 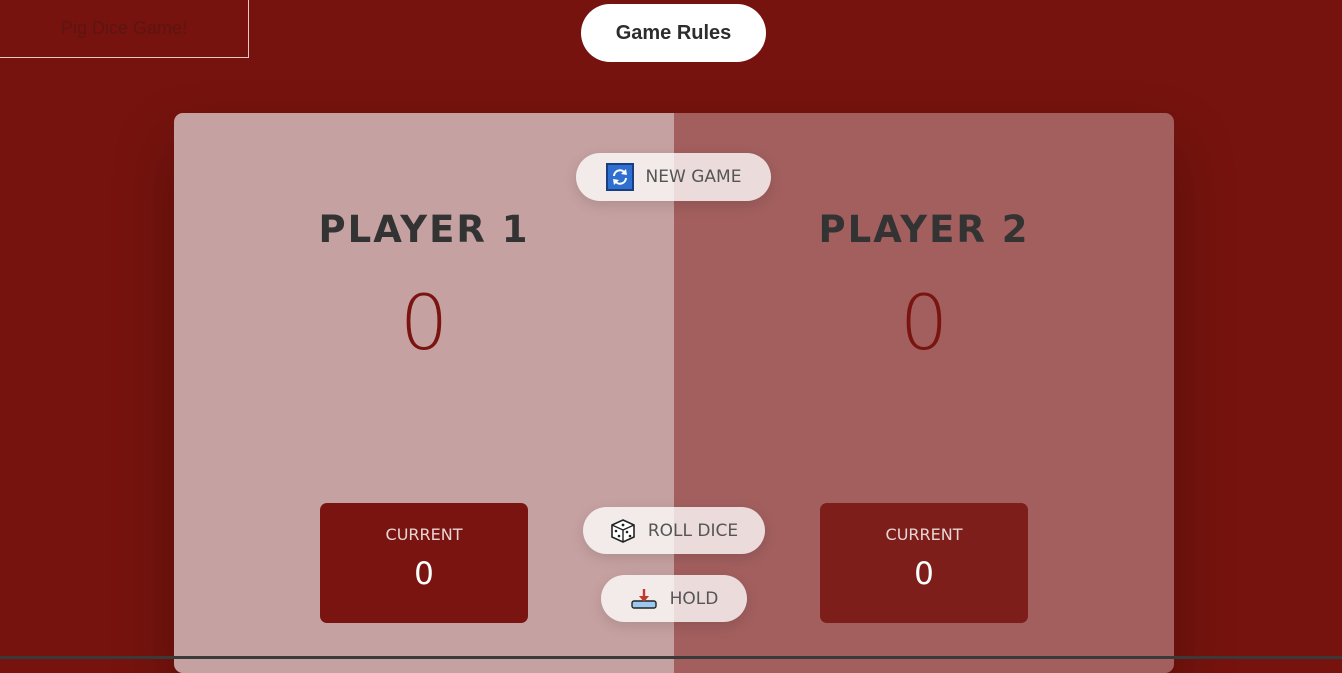 I want to click on player-2-name: PLAYER 2, so click(x=924, y=229).